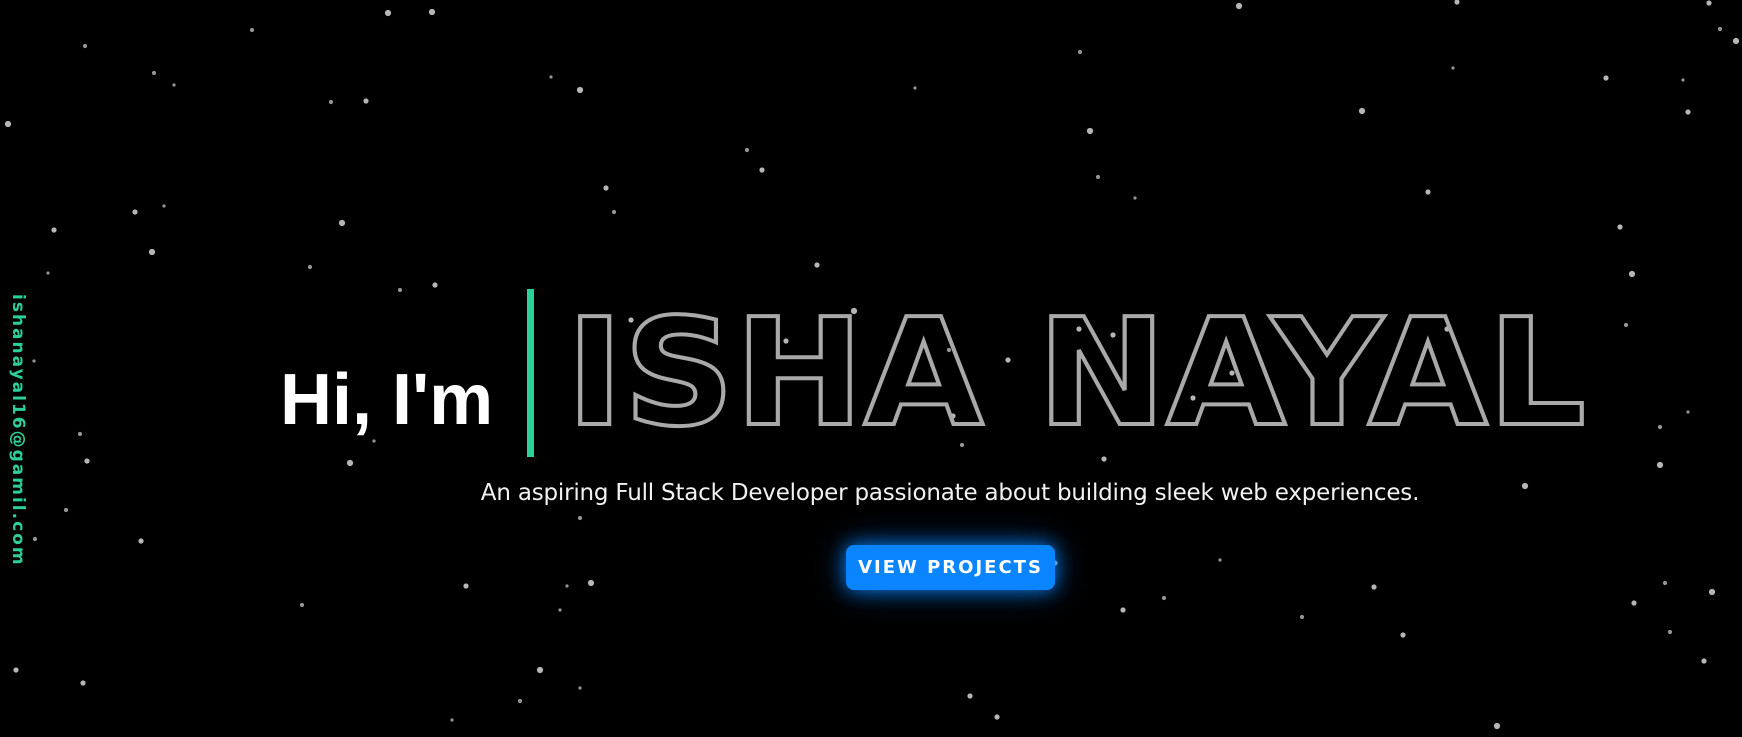  I want to click on accent-divider, so click(530, 373).